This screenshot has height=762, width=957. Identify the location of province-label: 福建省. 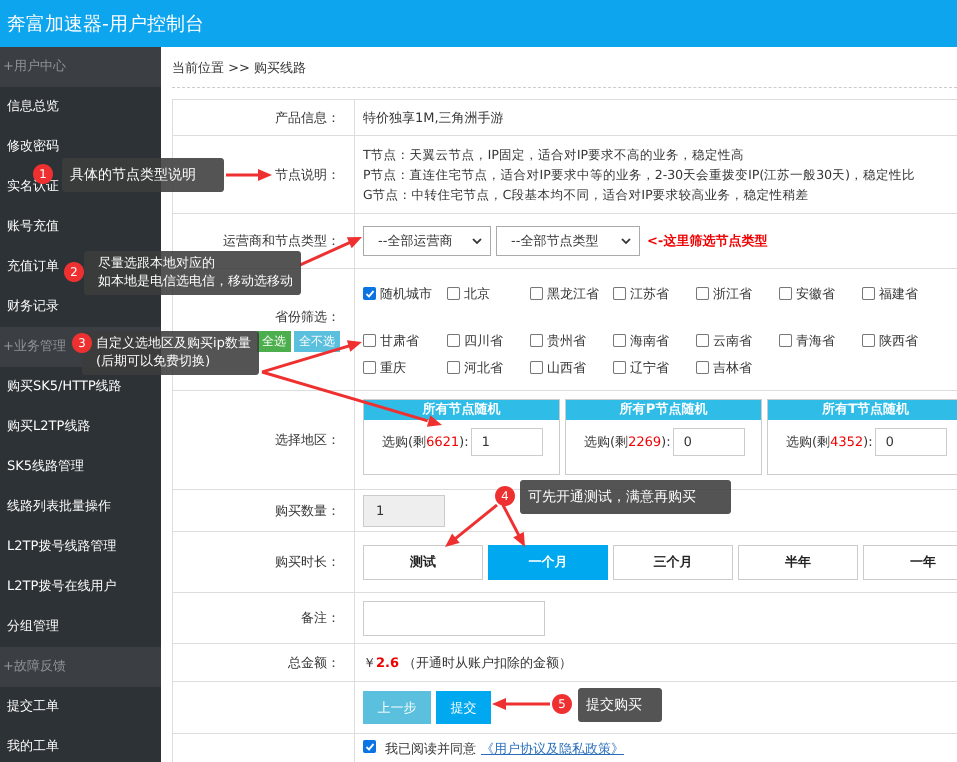
(898, 294).